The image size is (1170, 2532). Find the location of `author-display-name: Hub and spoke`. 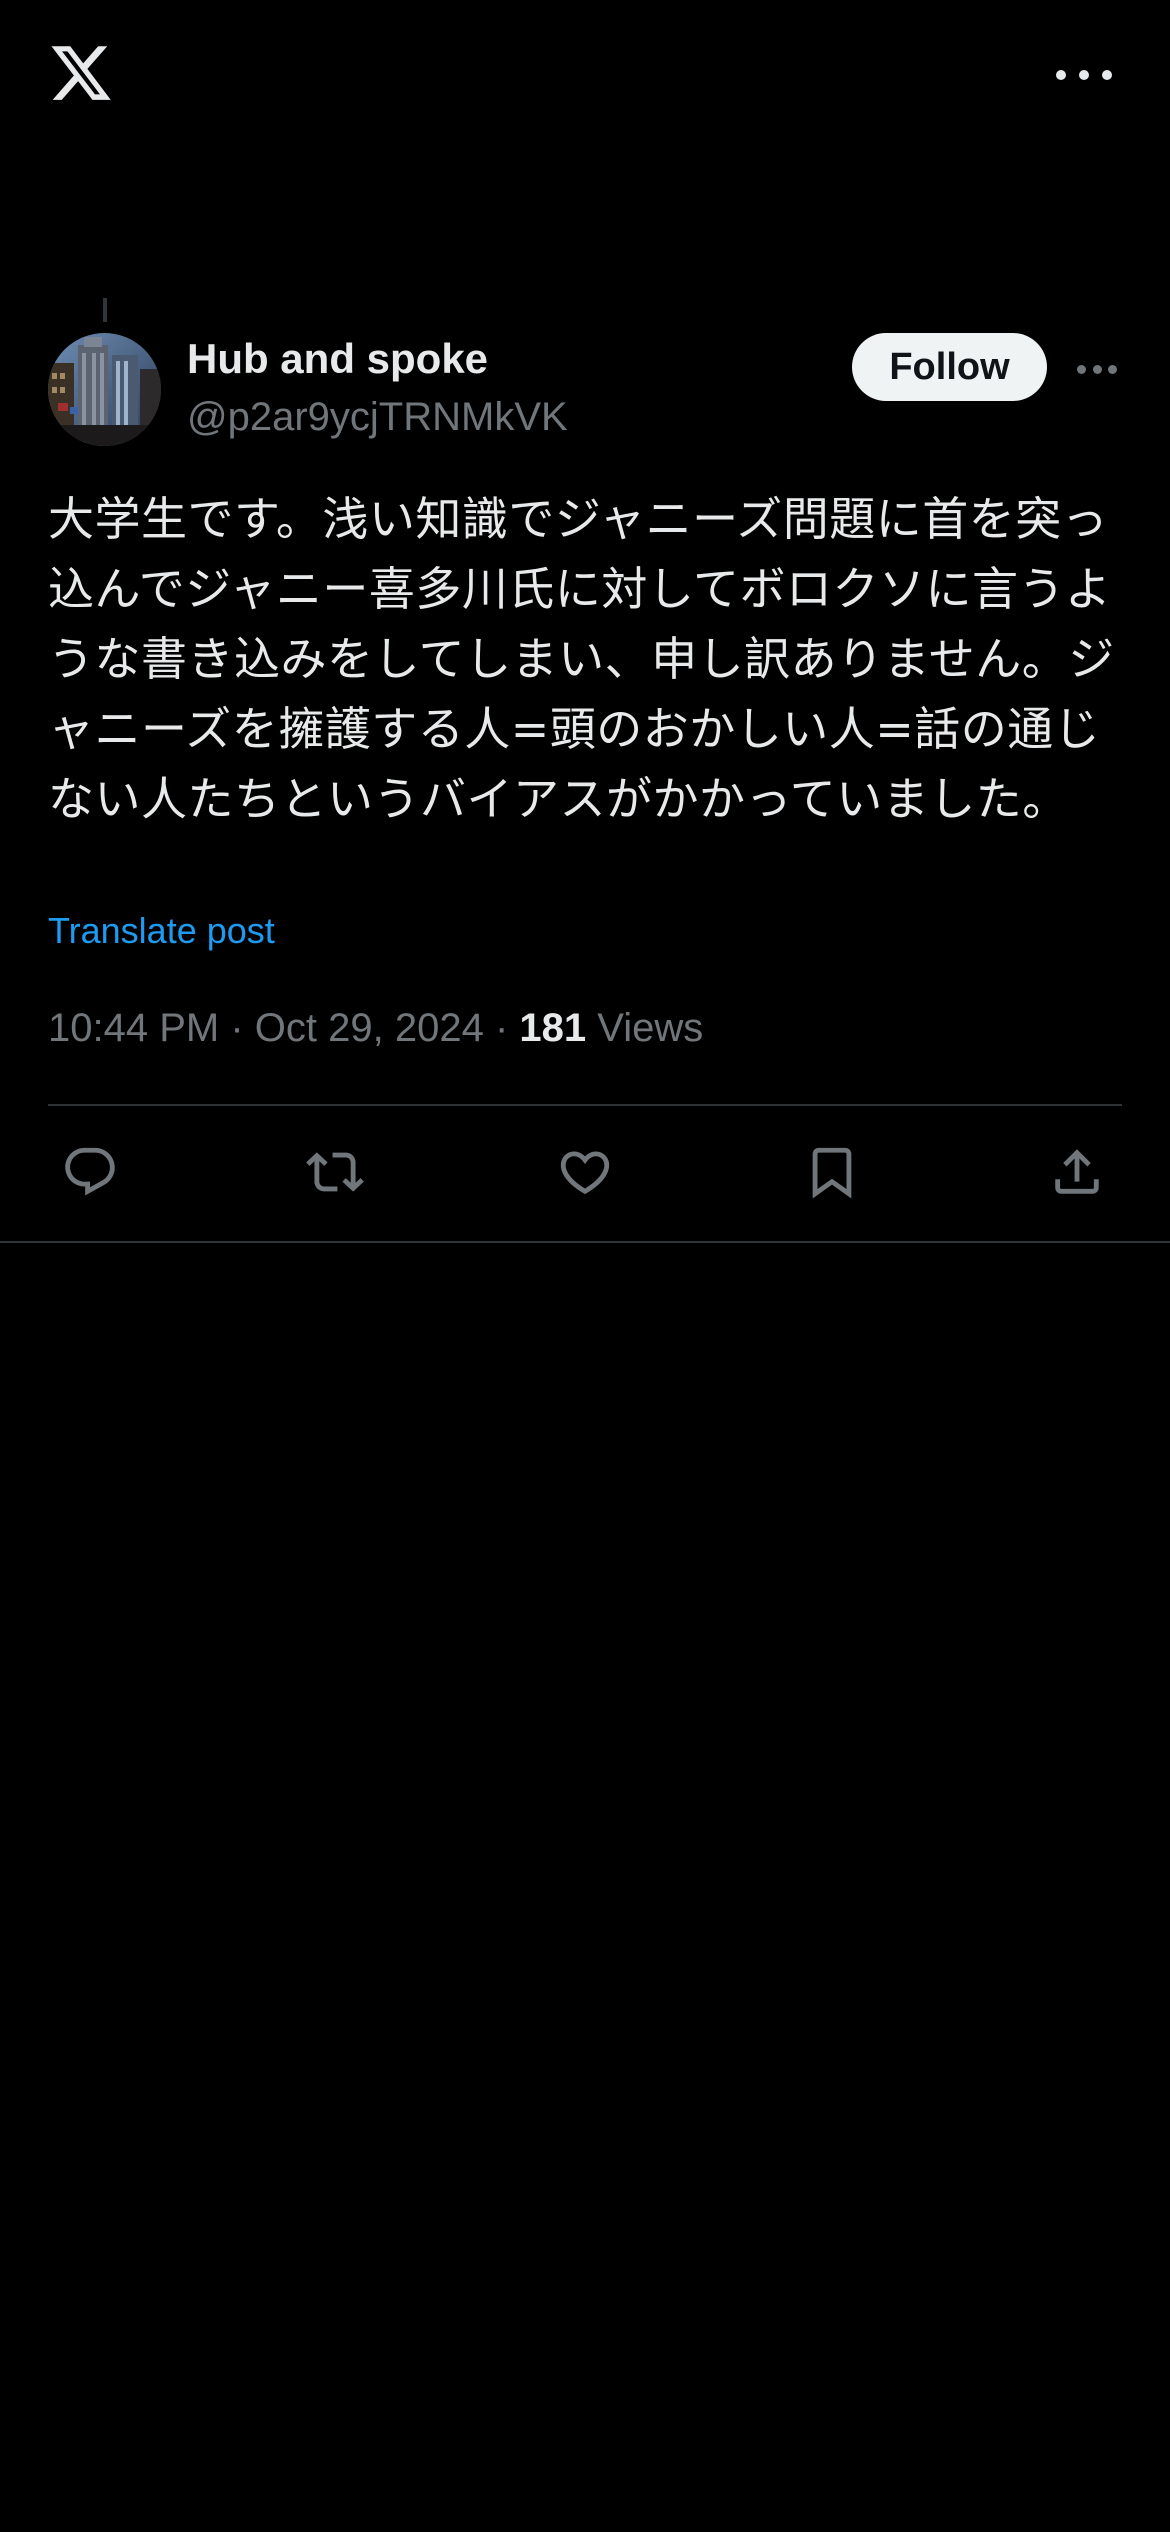

author-display-name: Hub and spoke is located at coordinates (337, 359).